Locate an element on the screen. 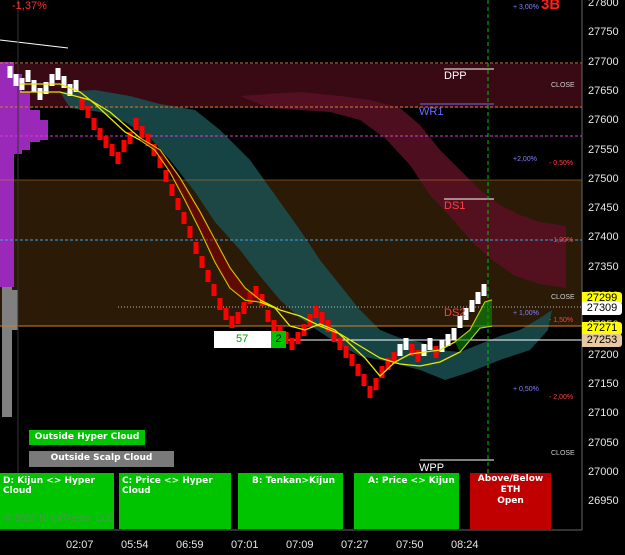  pct-close-1: CLOSE is located at coordinates (563, 85).